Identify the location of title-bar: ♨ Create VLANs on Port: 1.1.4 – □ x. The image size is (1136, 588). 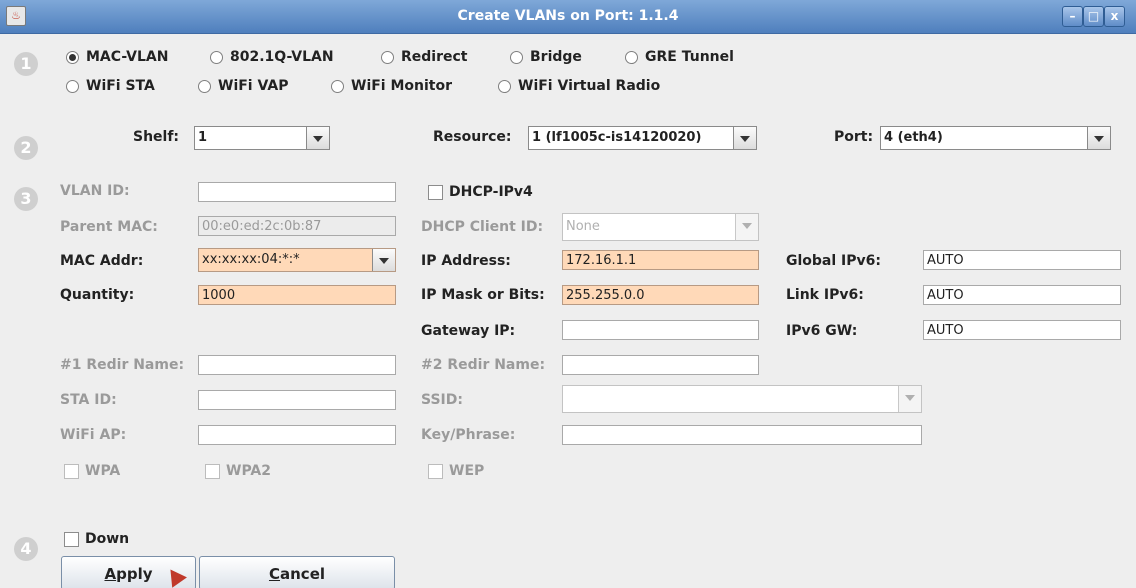
(568, 17).